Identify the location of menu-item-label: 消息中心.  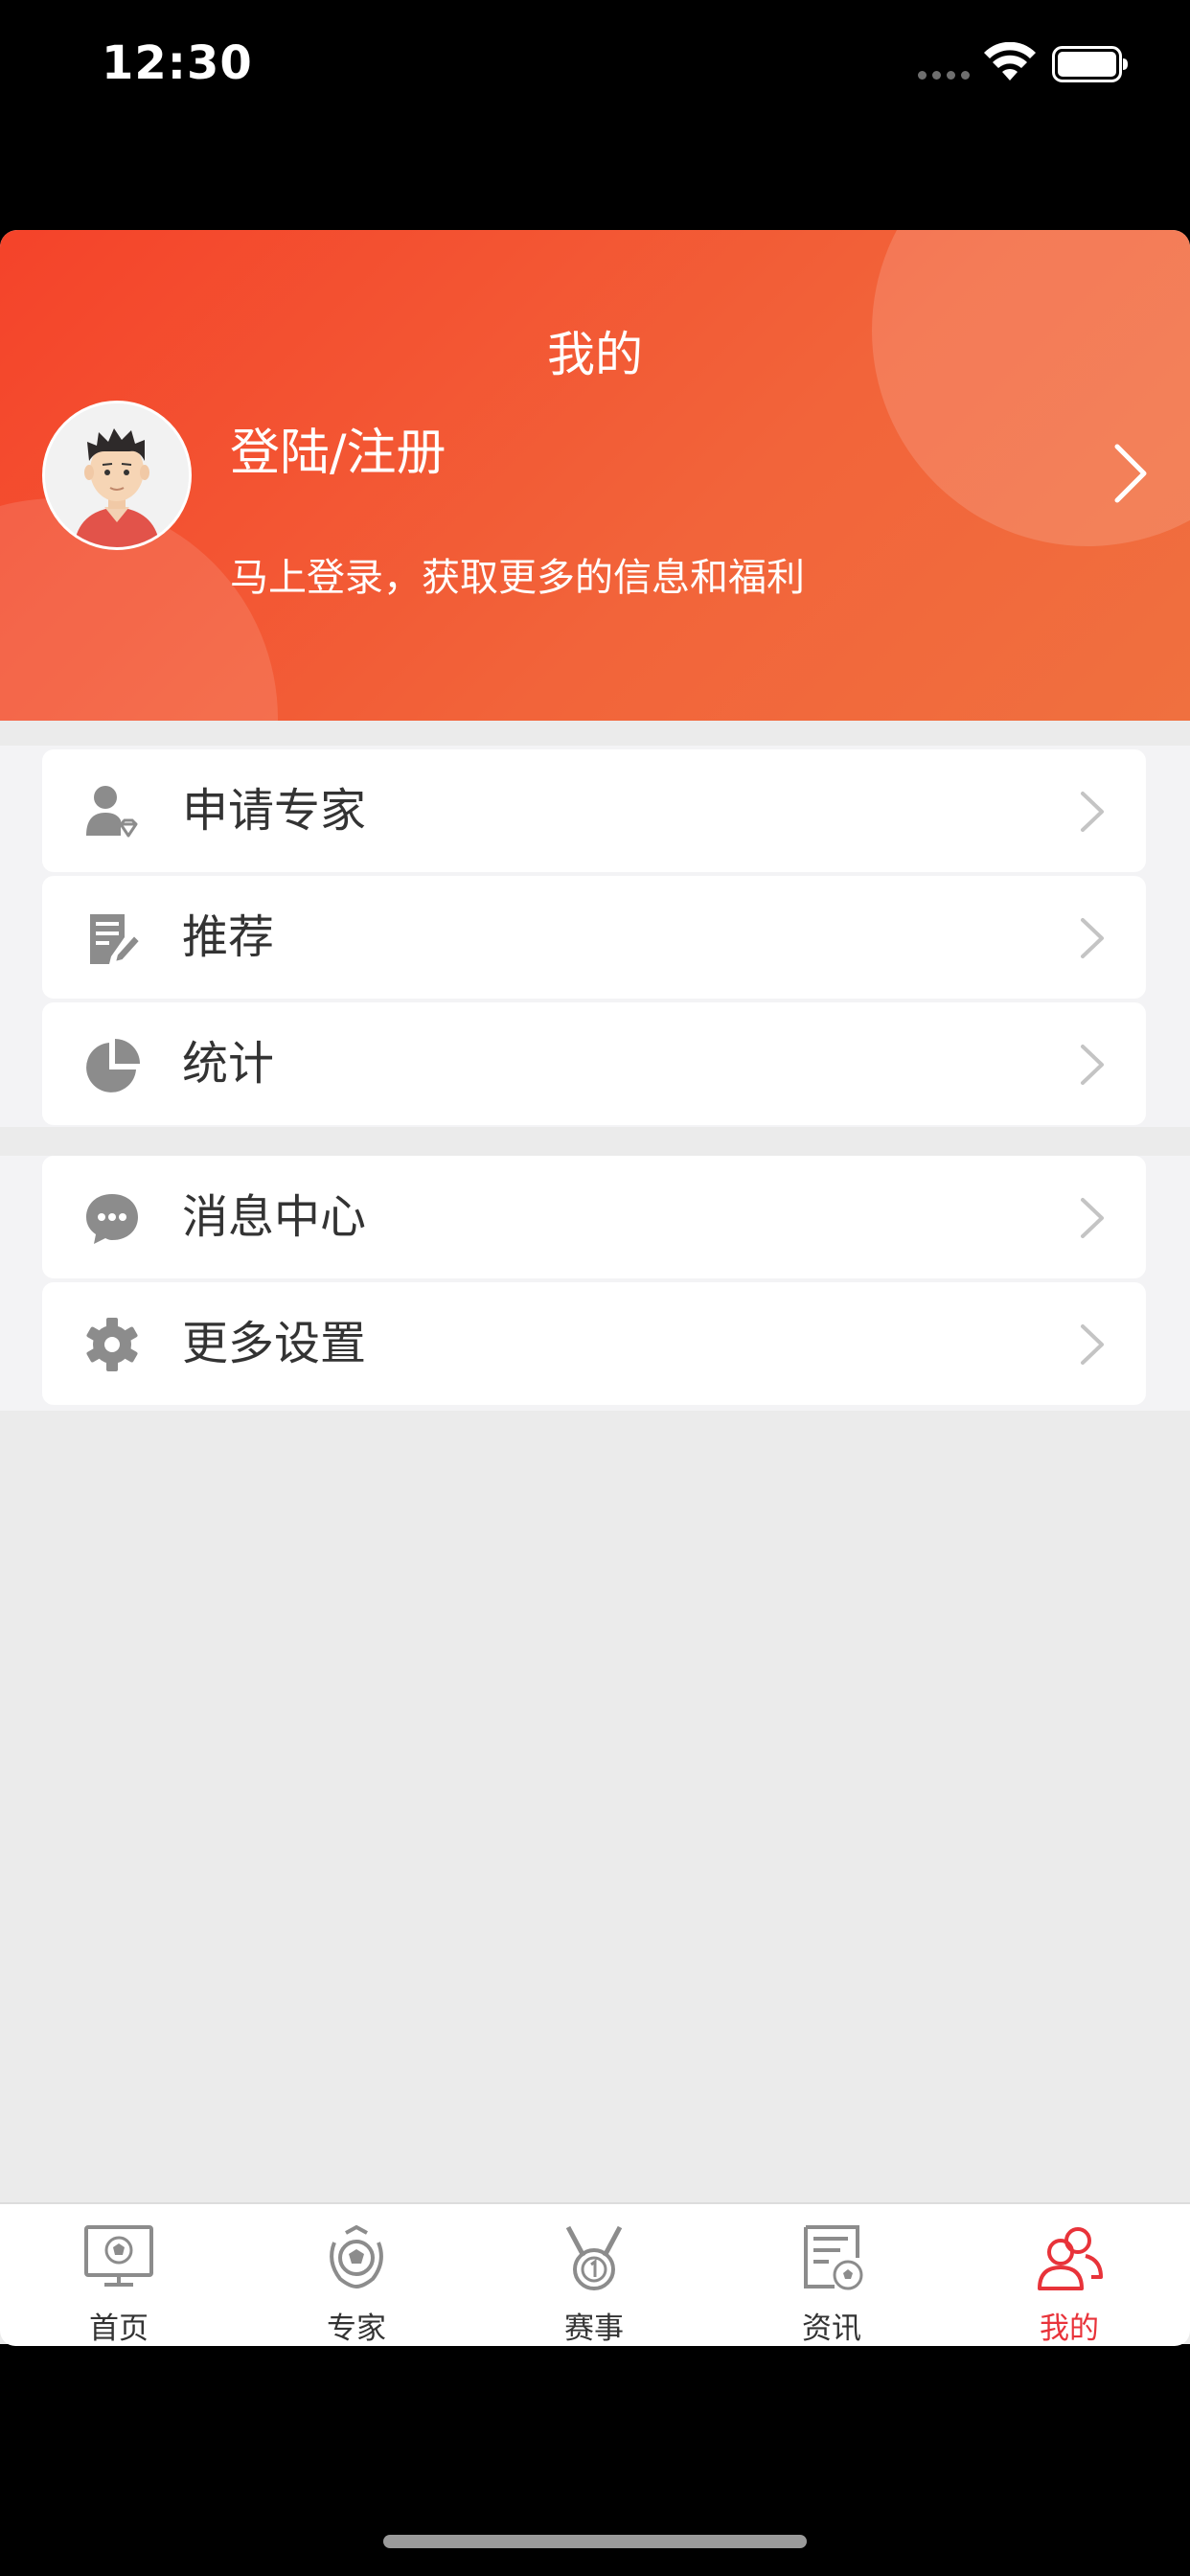
(274, 1217).